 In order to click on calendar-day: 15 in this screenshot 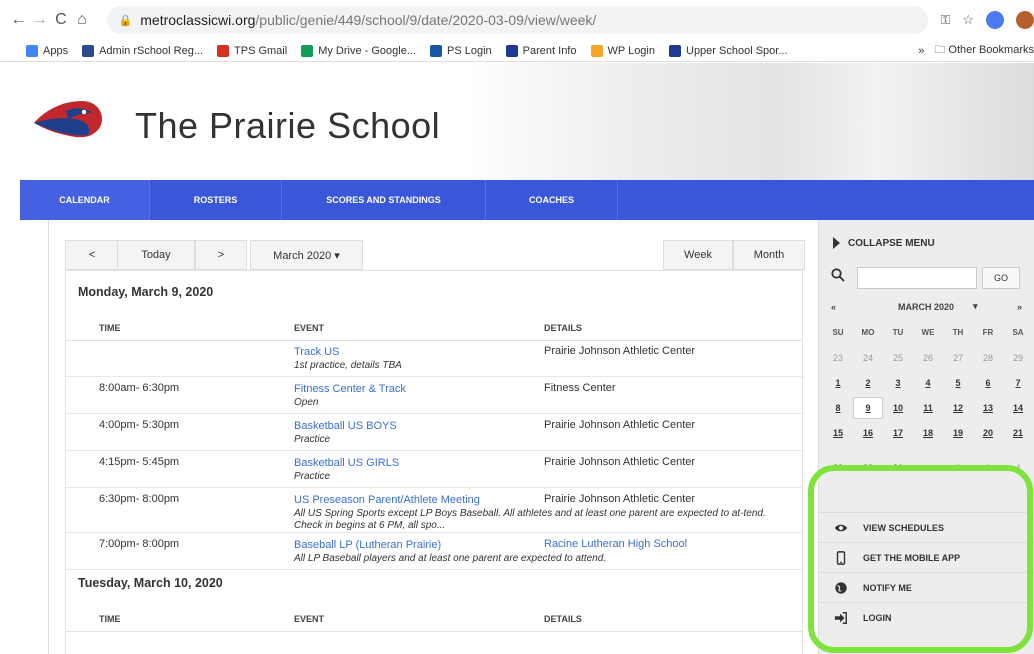, I will do `click(838, 433)`.